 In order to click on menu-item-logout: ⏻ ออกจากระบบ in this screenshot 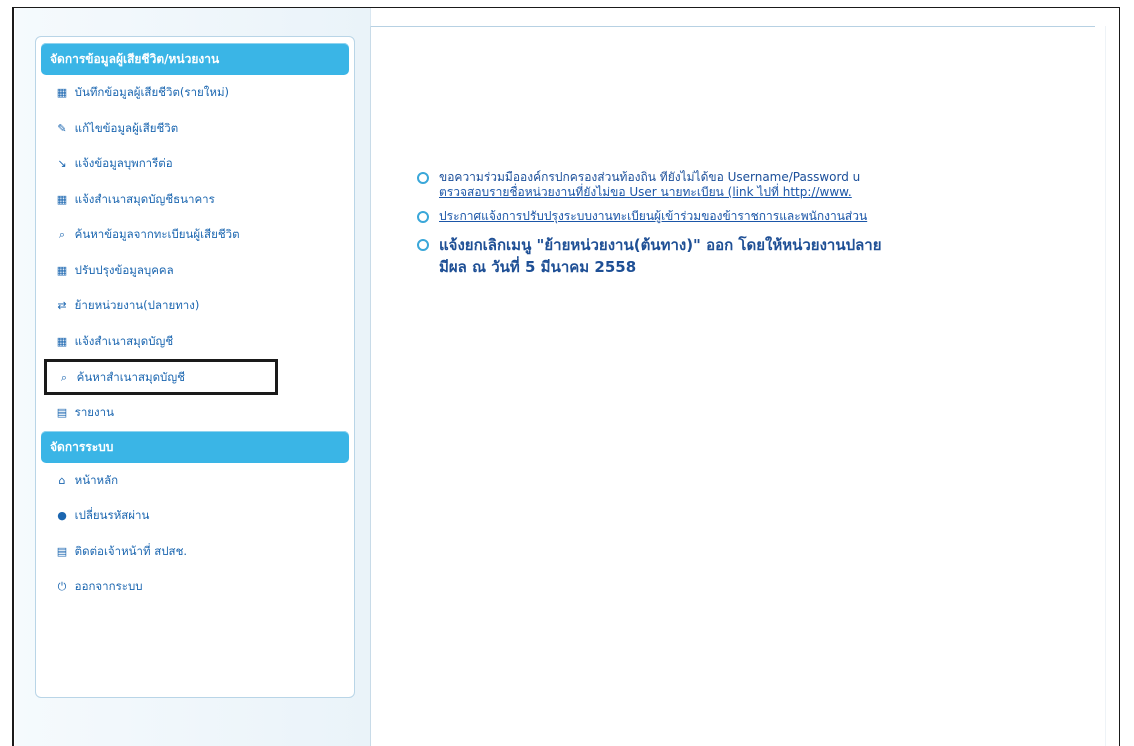, I will do `click(195, 587)`.